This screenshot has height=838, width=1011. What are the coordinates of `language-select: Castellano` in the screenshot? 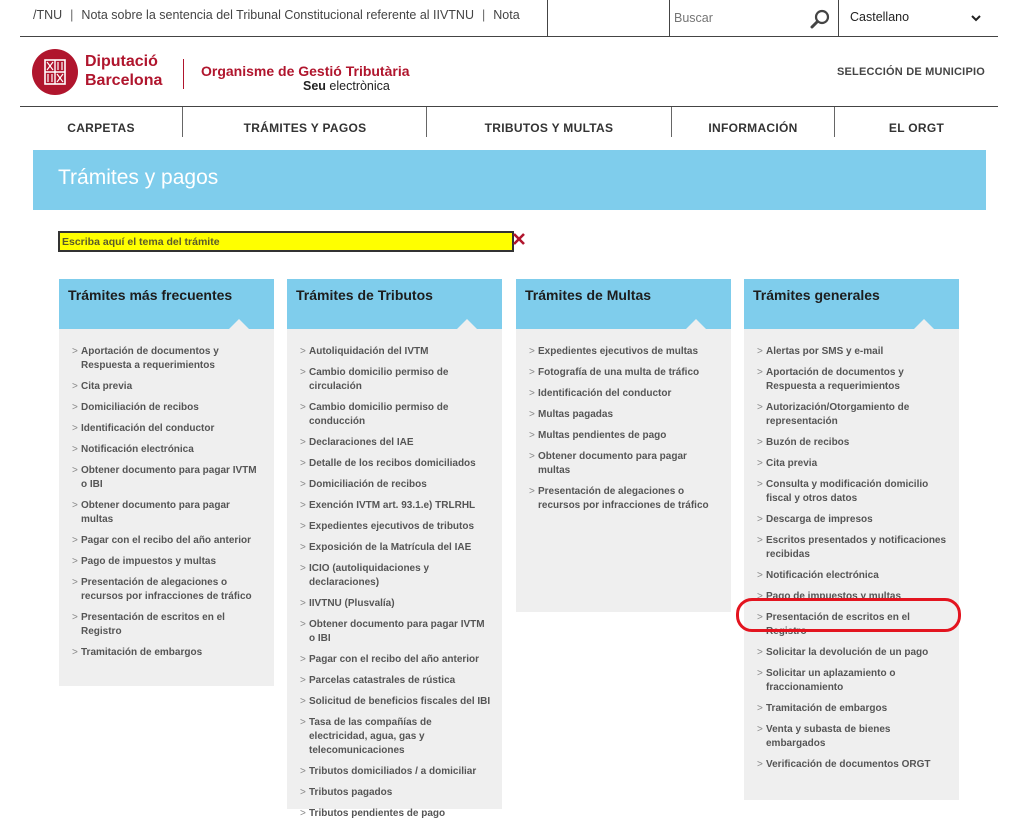 It's located at (917, 19).